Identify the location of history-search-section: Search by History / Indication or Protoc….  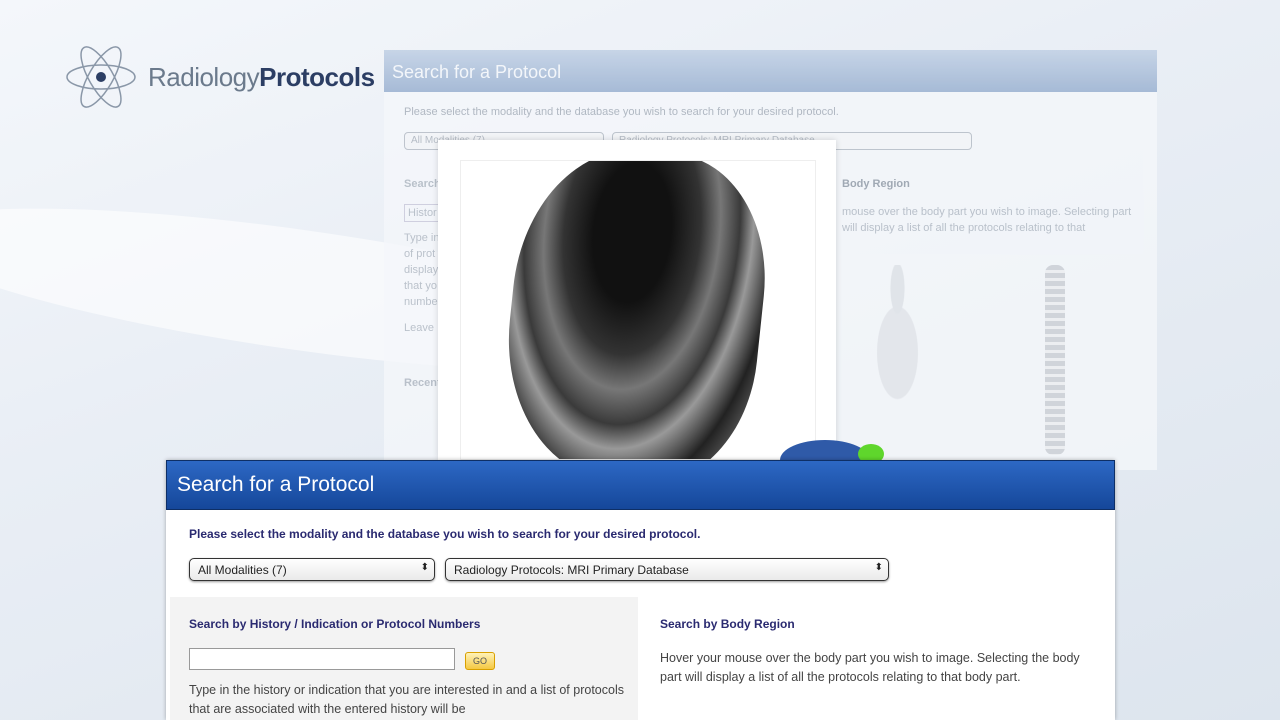
(404, 658).